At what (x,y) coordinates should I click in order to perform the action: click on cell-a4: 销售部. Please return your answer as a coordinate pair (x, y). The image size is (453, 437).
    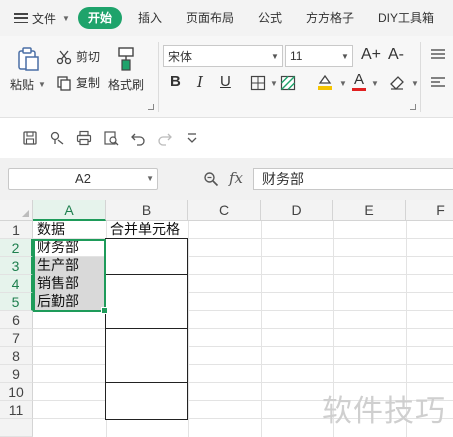
    Looking at the image, I should click on (70, 284).